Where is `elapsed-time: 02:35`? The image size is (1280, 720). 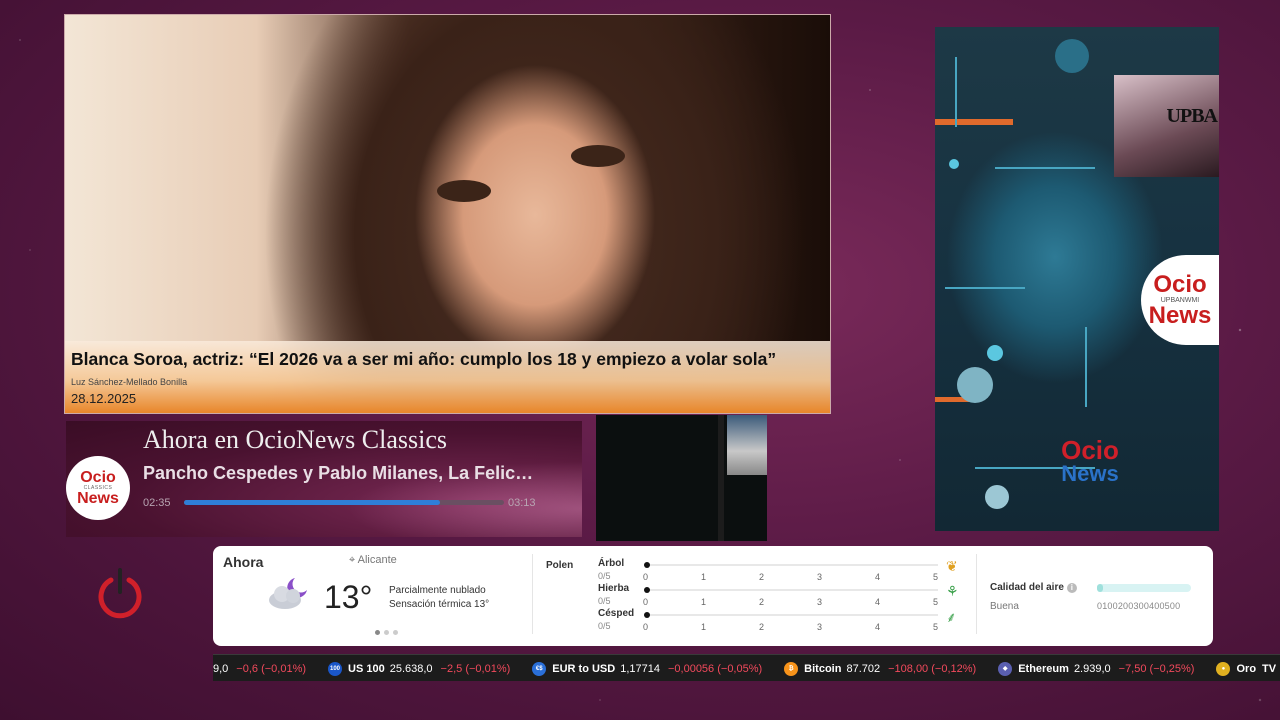 elapsed-time: 02:35 is located at coordinates (157, 503).